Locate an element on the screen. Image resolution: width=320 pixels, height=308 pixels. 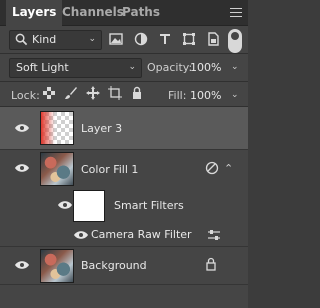
smart-object-filter-icon is located at coordinates (213, 39).